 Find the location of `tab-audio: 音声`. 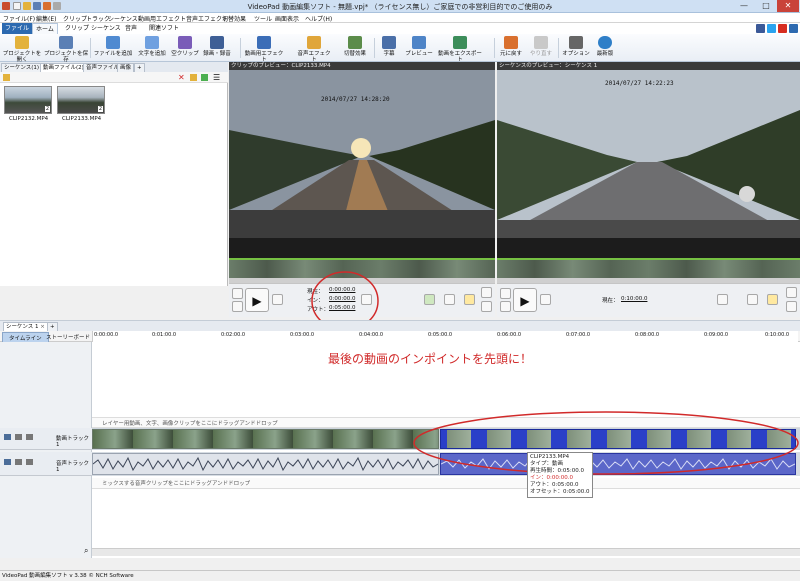

tab-audio: 音声 is located at coordinates (131, 28).